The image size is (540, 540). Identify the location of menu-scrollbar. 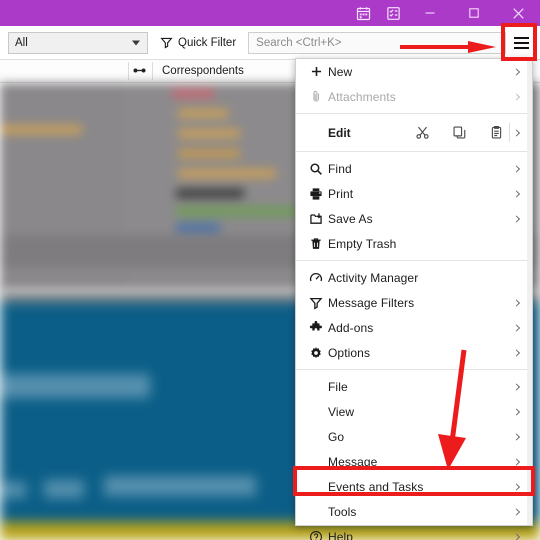
(529, 292).